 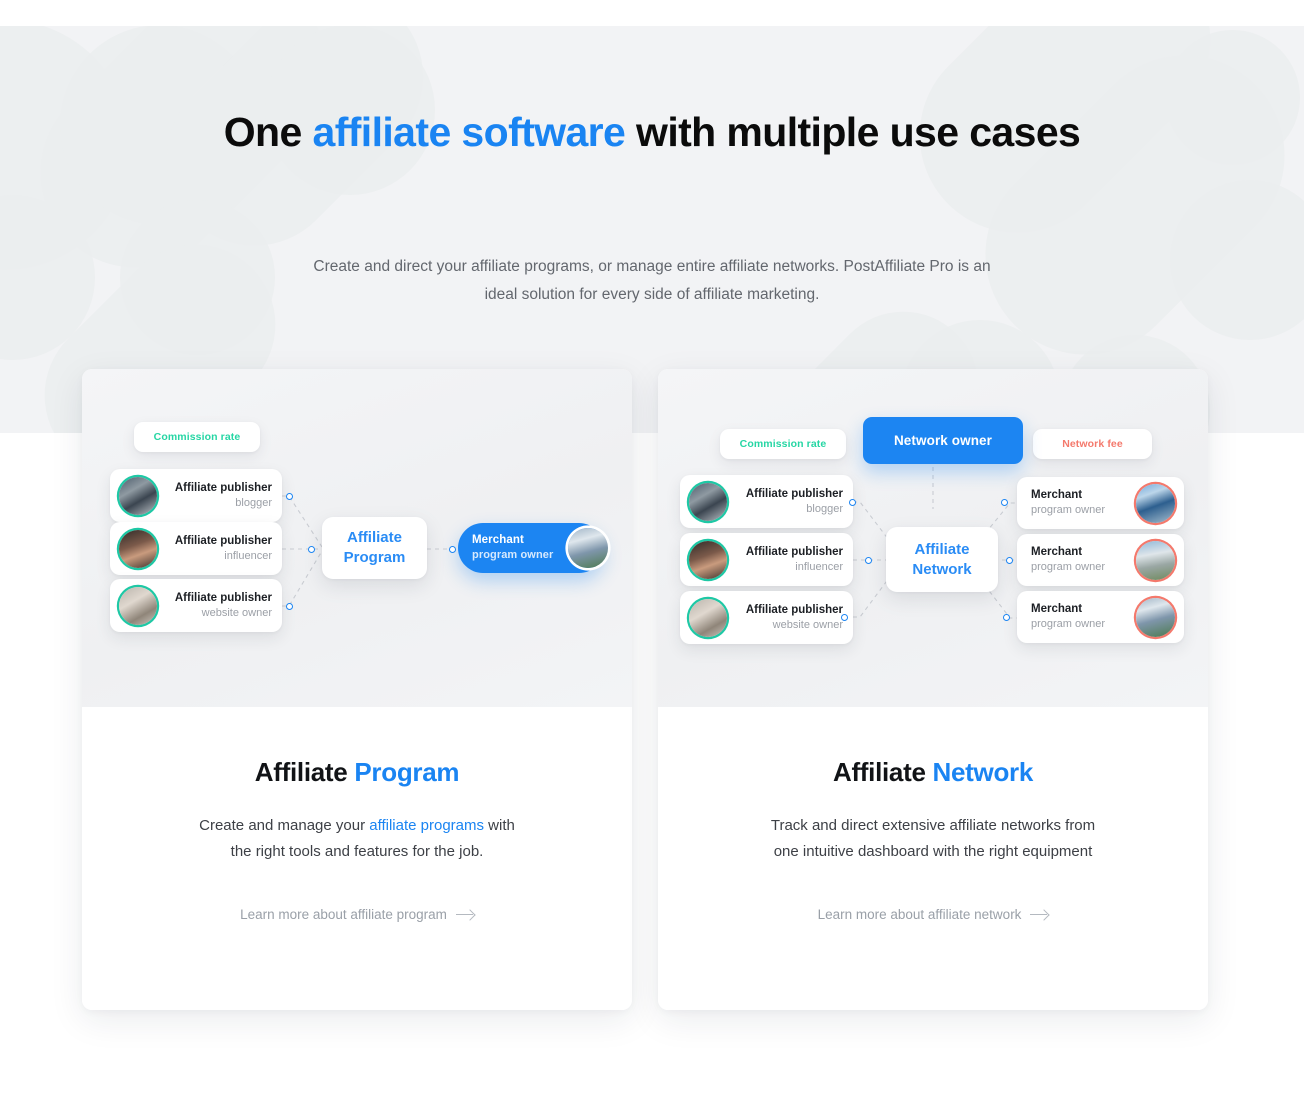 I want to click on hub-affiliate-program: Affiliate Program, so click(x=374, y=548).